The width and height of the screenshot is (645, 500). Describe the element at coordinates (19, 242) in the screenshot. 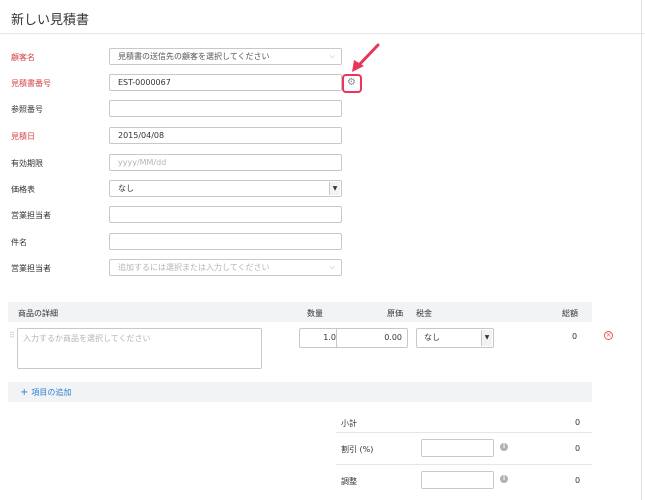

I see `subject-label: 件名` at that location.